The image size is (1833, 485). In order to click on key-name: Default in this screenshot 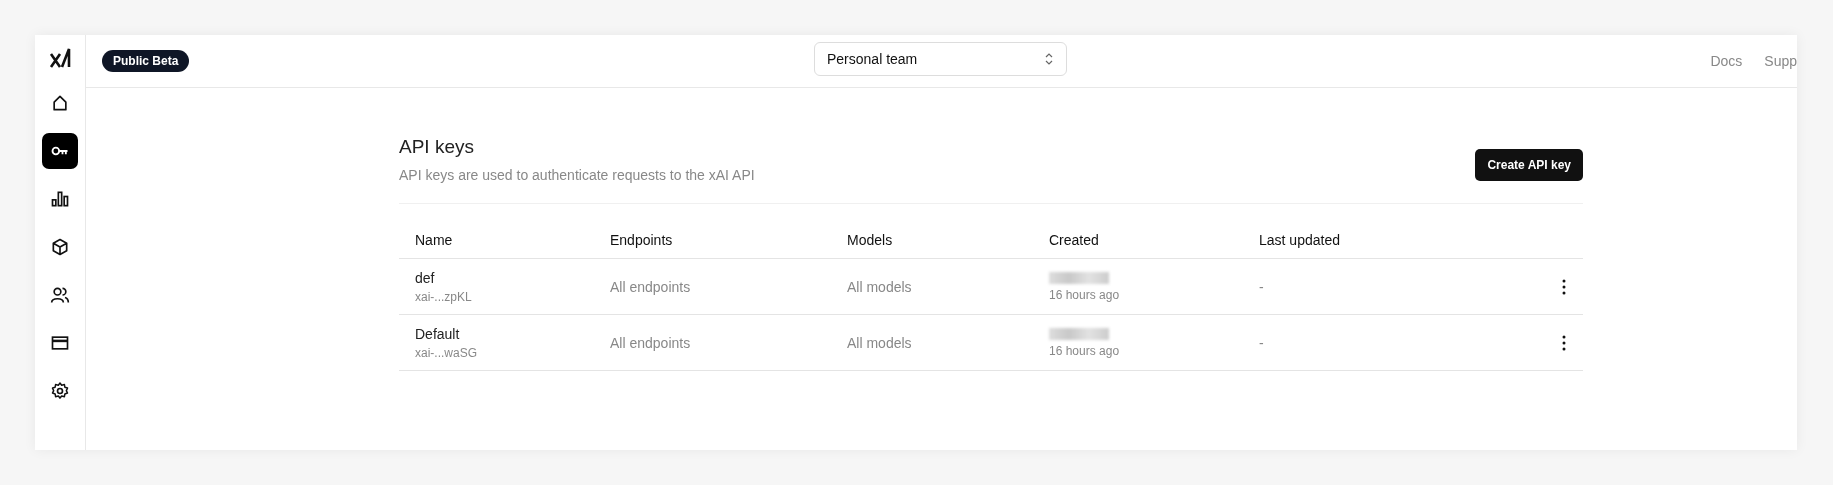, I will do `click(438, 333)`.